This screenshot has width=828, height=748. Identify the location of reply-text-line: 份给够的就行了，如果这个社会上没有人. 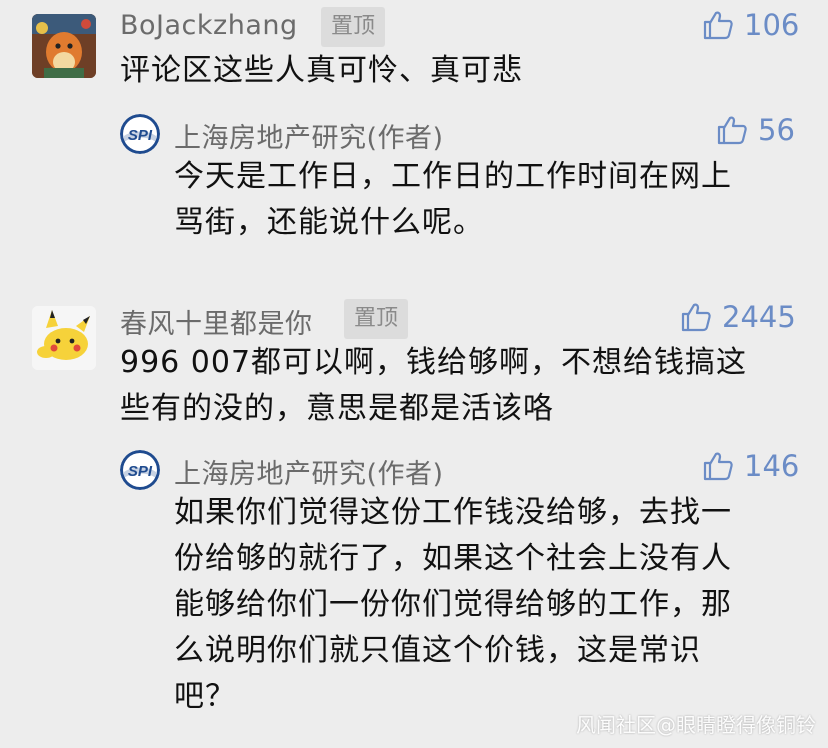
(453, 558).